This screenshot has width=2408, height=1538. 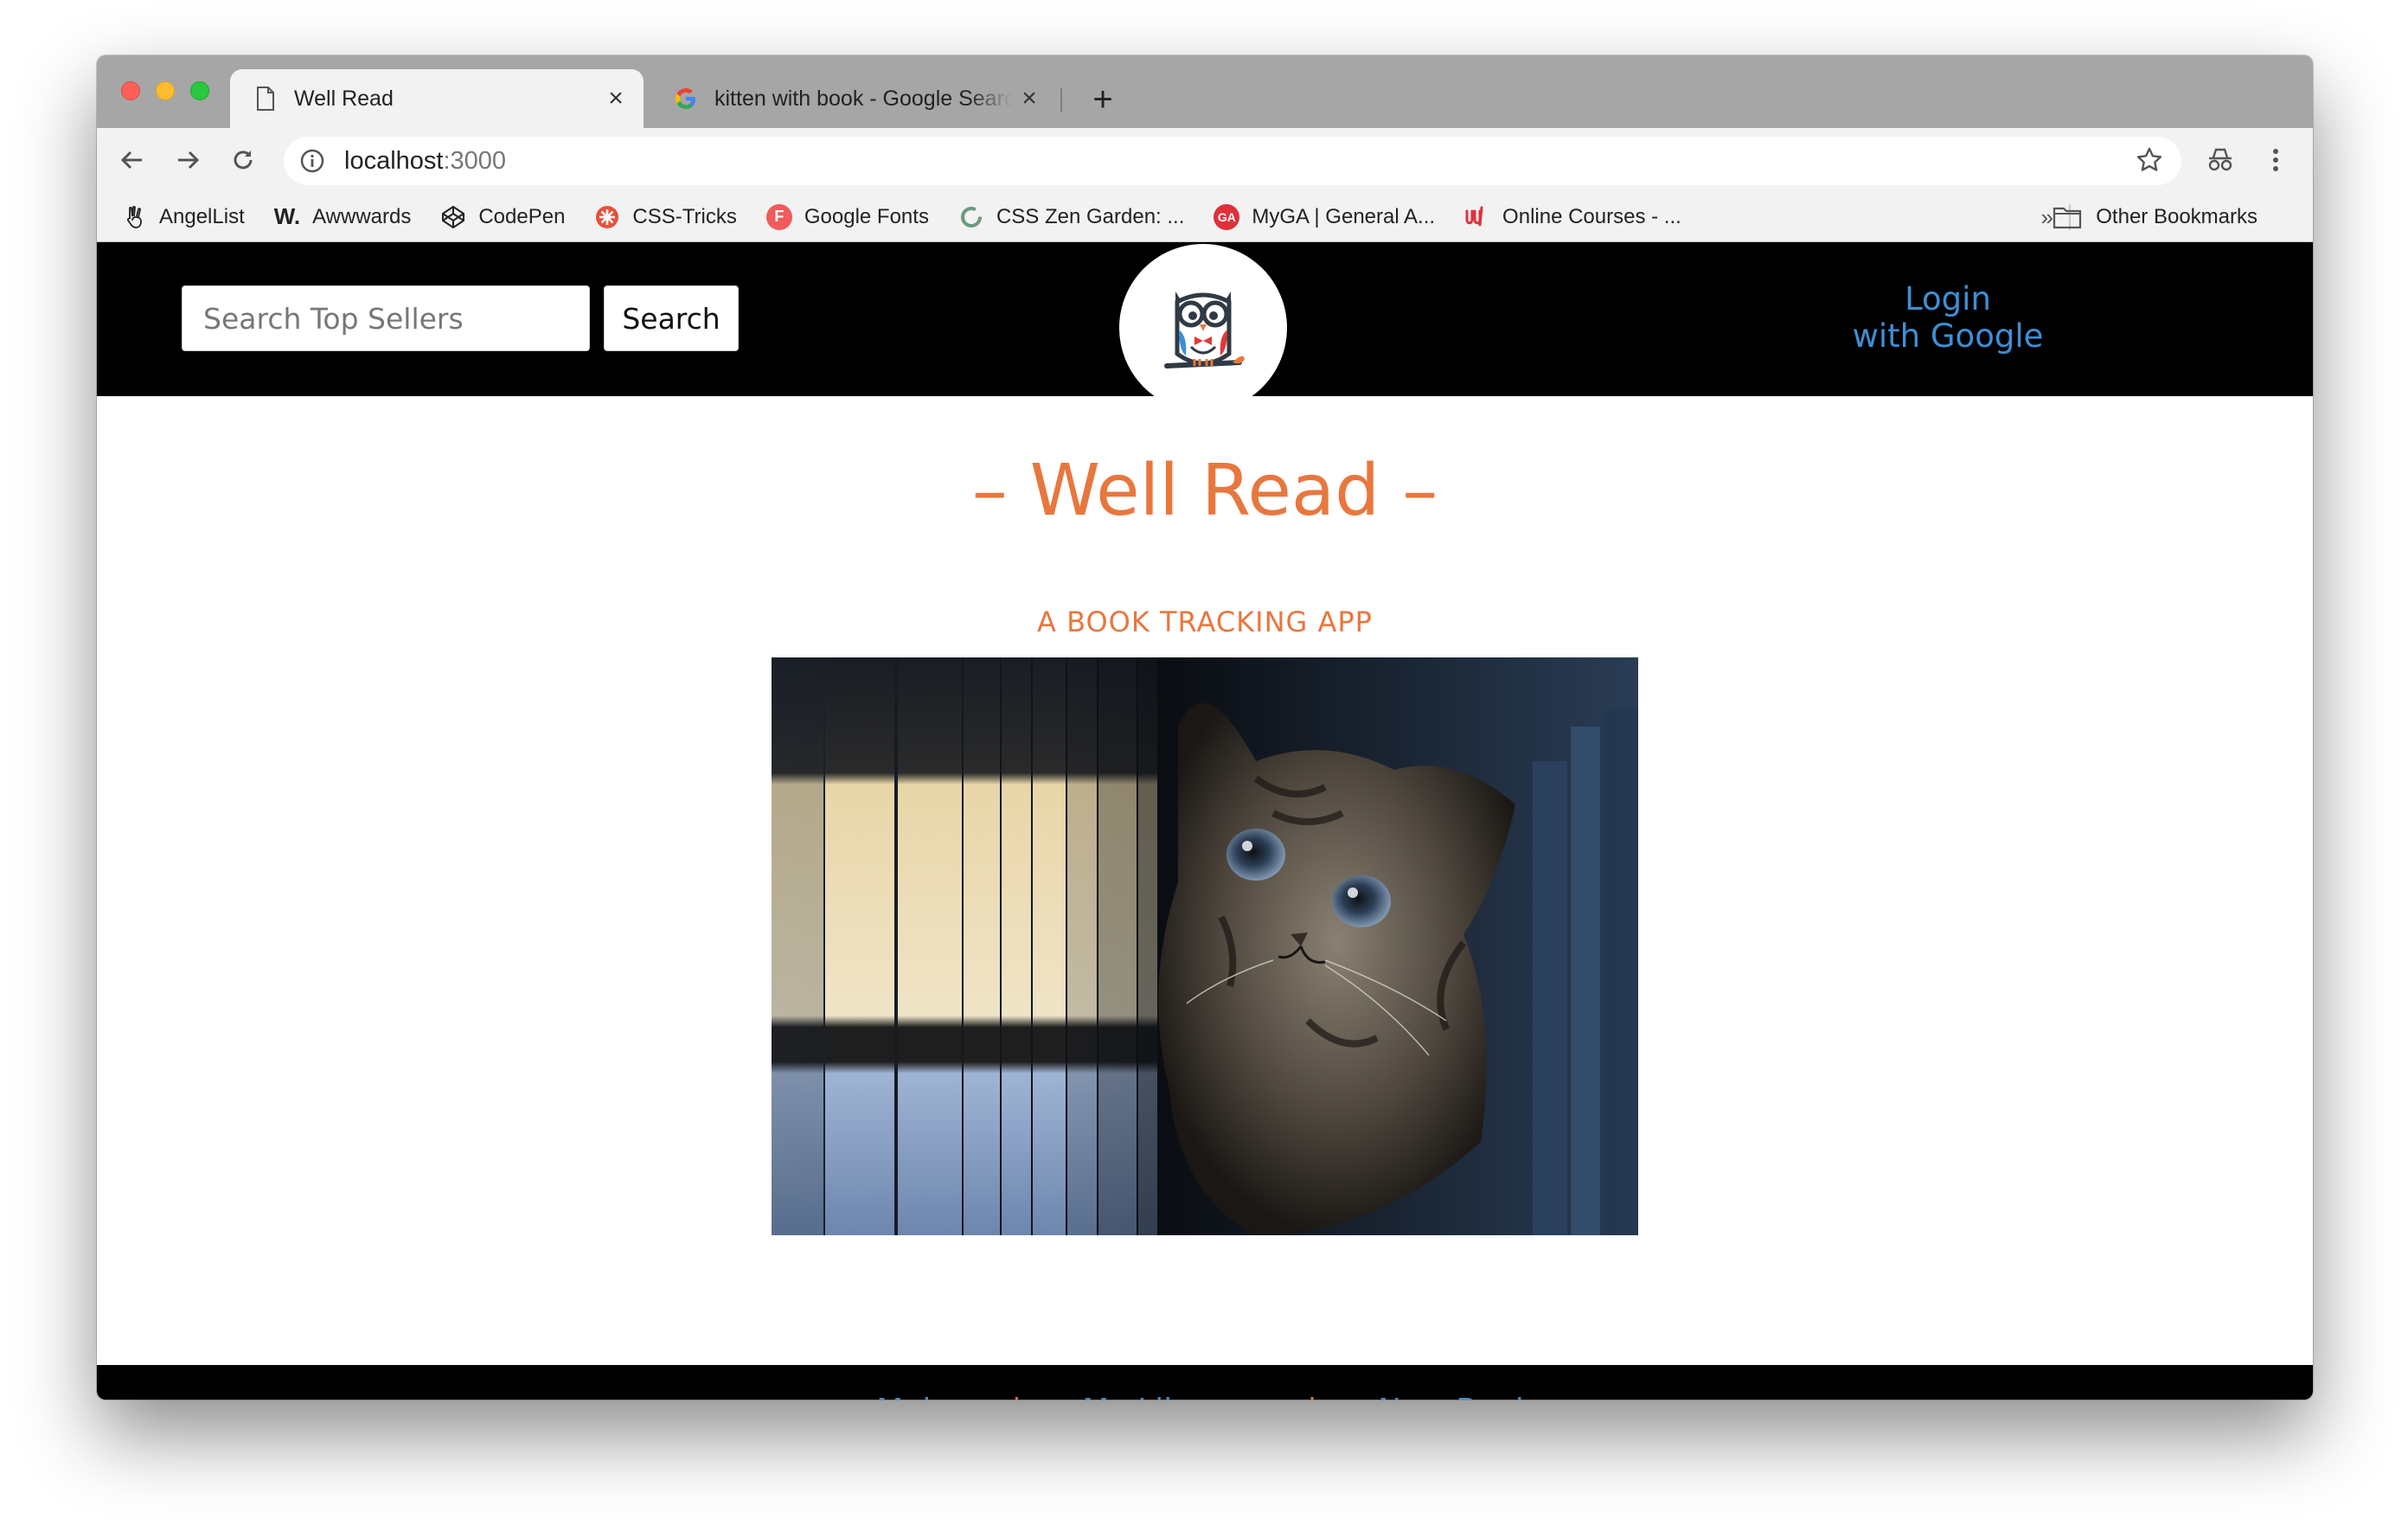 What do you see at coordinates (1232, 161) in the screenshot?
I see `address-bar: localhost:3000` at bounding box center [1232, 161].